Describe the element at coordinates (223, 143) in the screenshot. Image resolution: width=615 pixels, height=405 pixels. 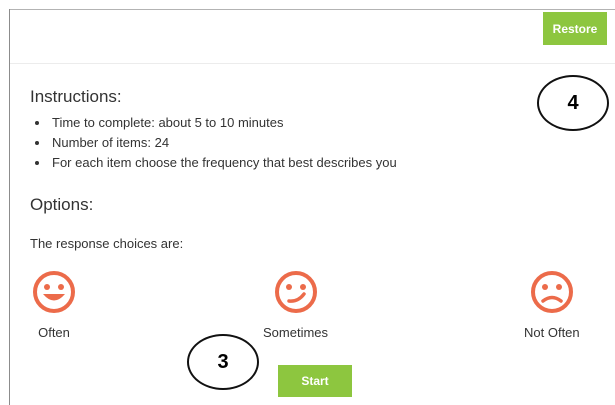
I see `instruction-item: Number of items: 24` at that location.